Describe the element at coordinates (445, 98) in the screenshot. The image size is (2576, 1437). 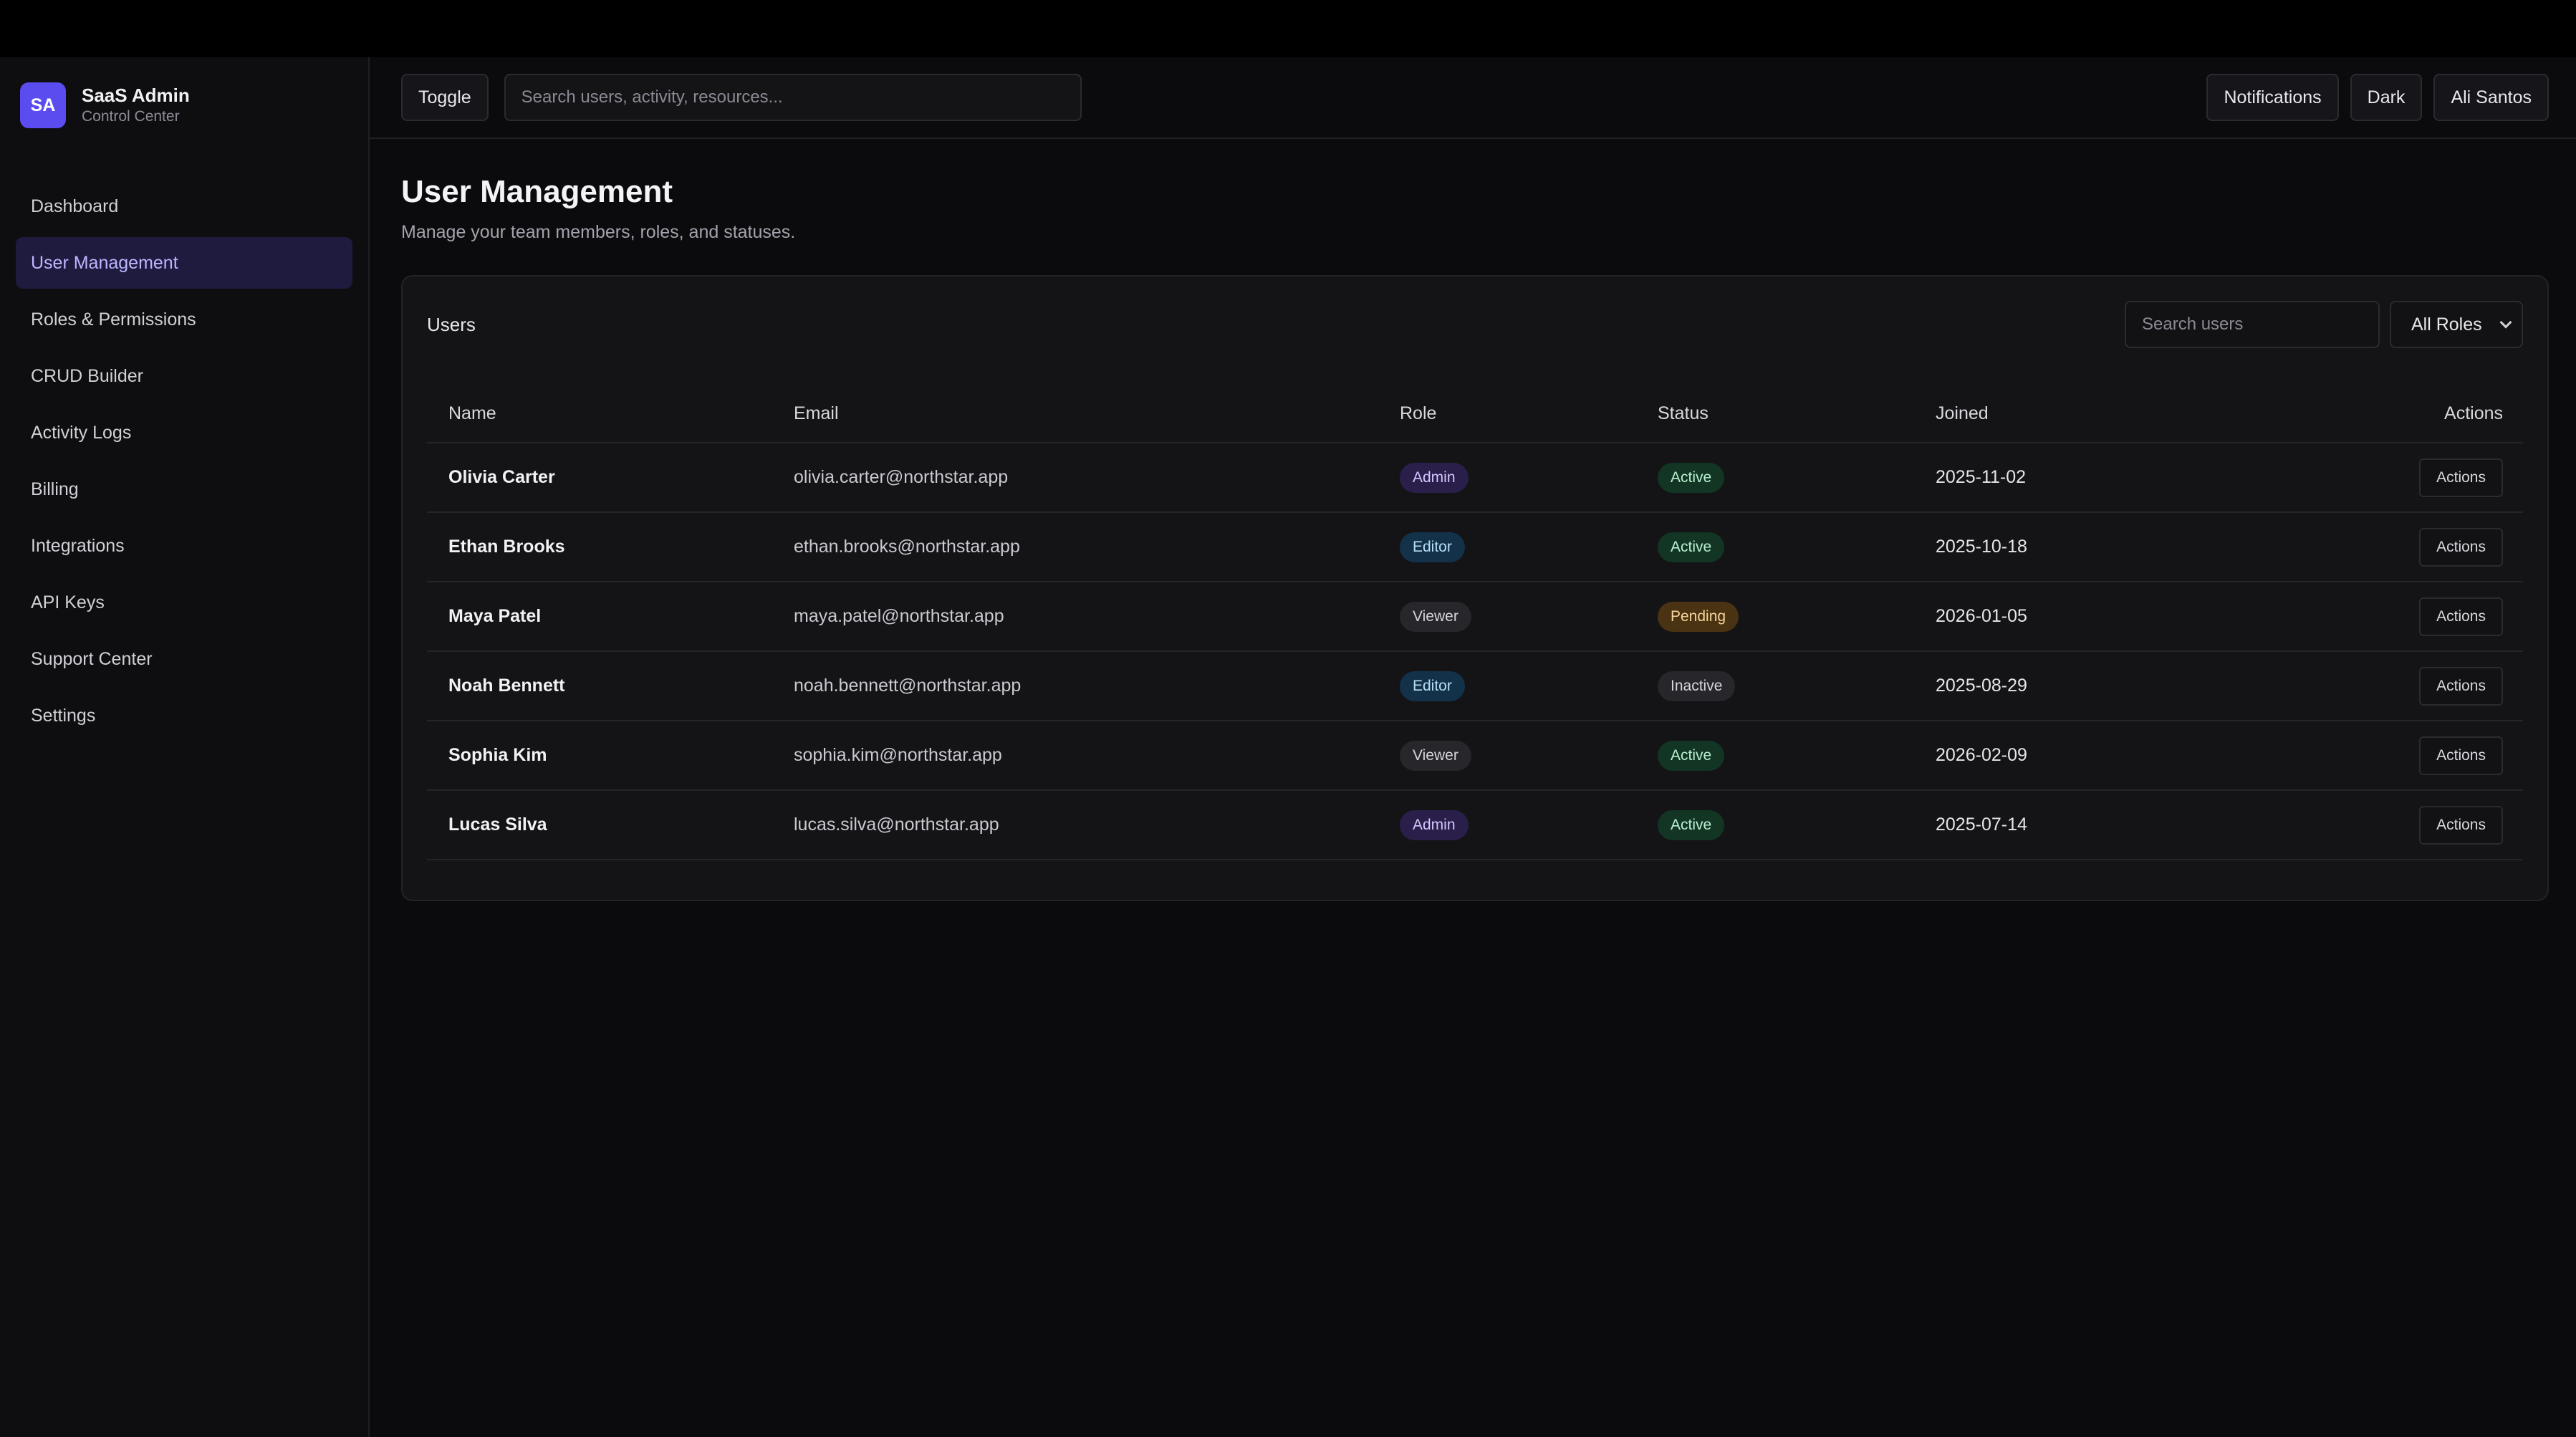
I see `sidebar-toggle-button: Toggle` at that location.